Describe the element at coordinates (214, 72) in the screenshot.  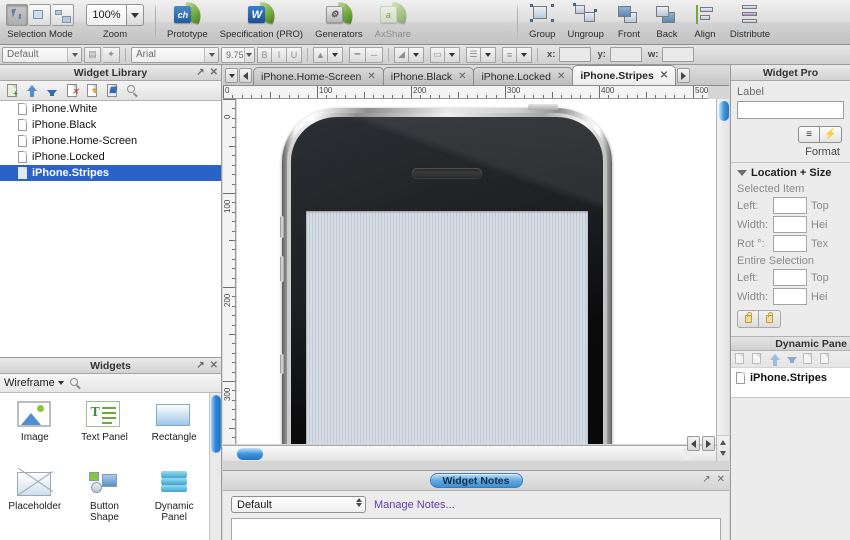
I see `widget-library-close-icon: ✕` at that location.